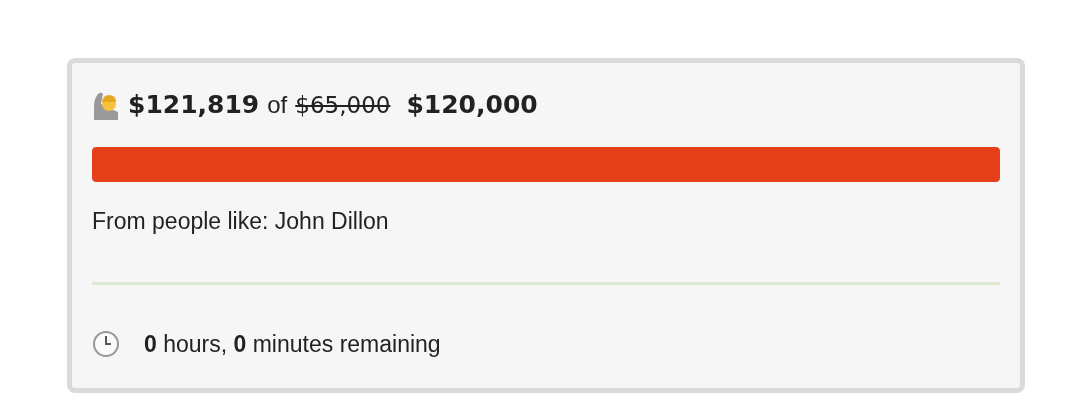 This screenshot has height=420, width=1082. Describe the element at coordinates (277, 105) in the screenshot. I see `of-label: of` at that location.